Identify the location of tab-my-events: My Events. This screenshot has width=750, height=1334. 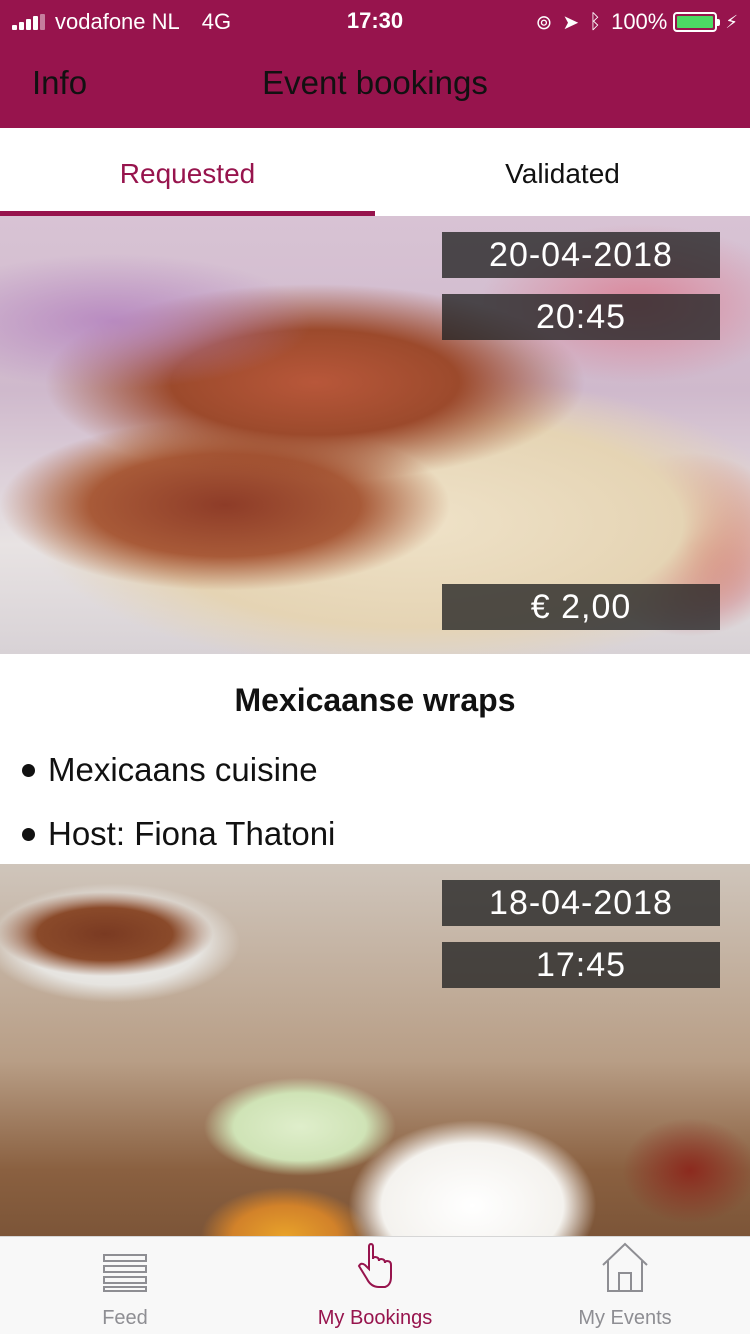
(625, 1285).